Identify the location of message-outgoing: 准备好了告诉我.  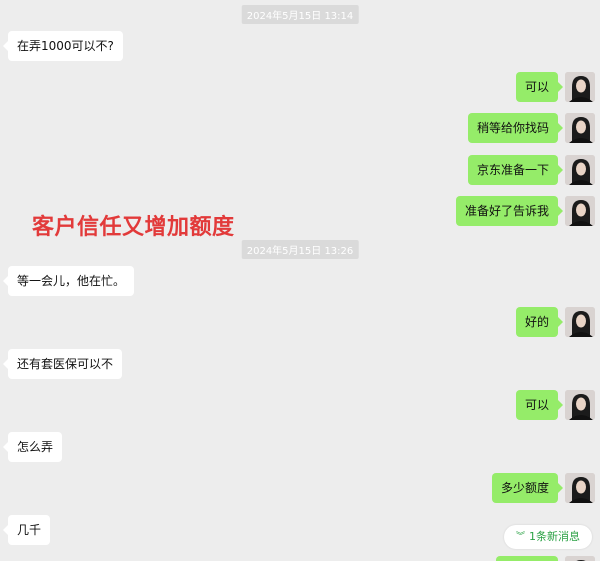
(509, 211).